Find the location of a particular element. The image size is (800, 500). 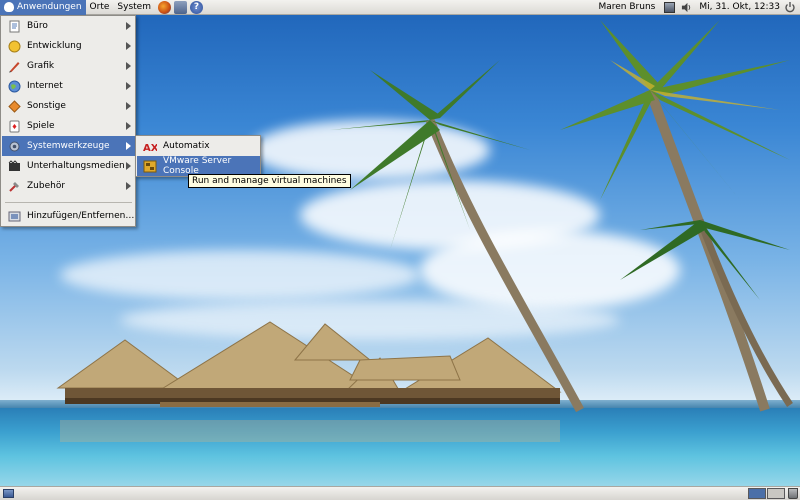

graphics-icon is located at coordinates (14, 66).